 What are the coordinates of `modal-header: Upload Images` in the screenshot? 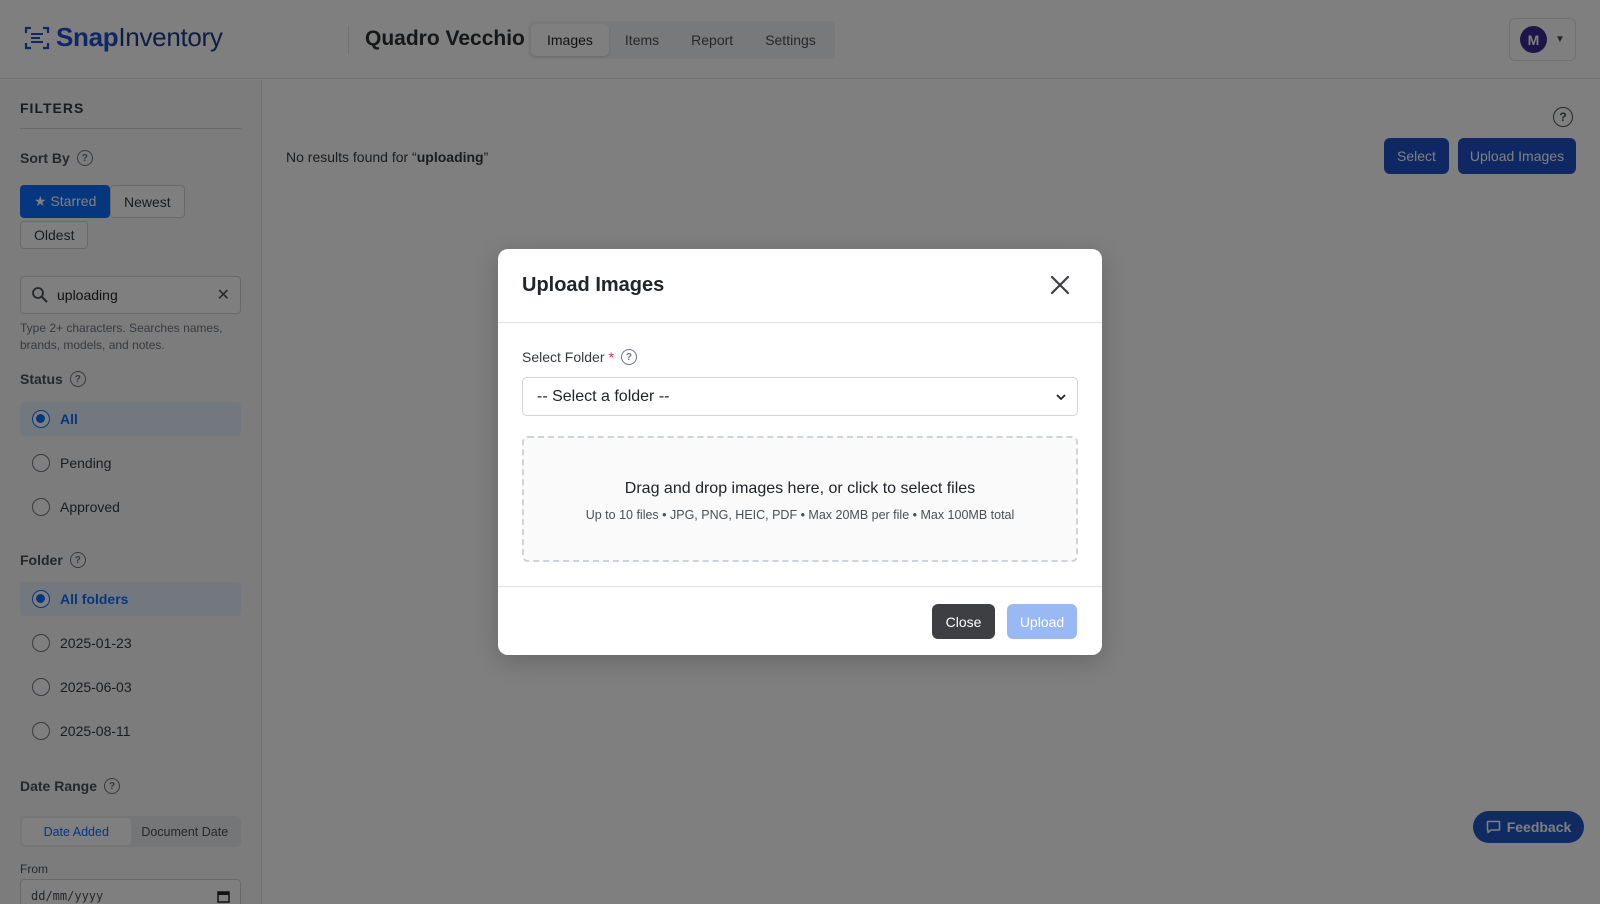 It's located at (800, 286).